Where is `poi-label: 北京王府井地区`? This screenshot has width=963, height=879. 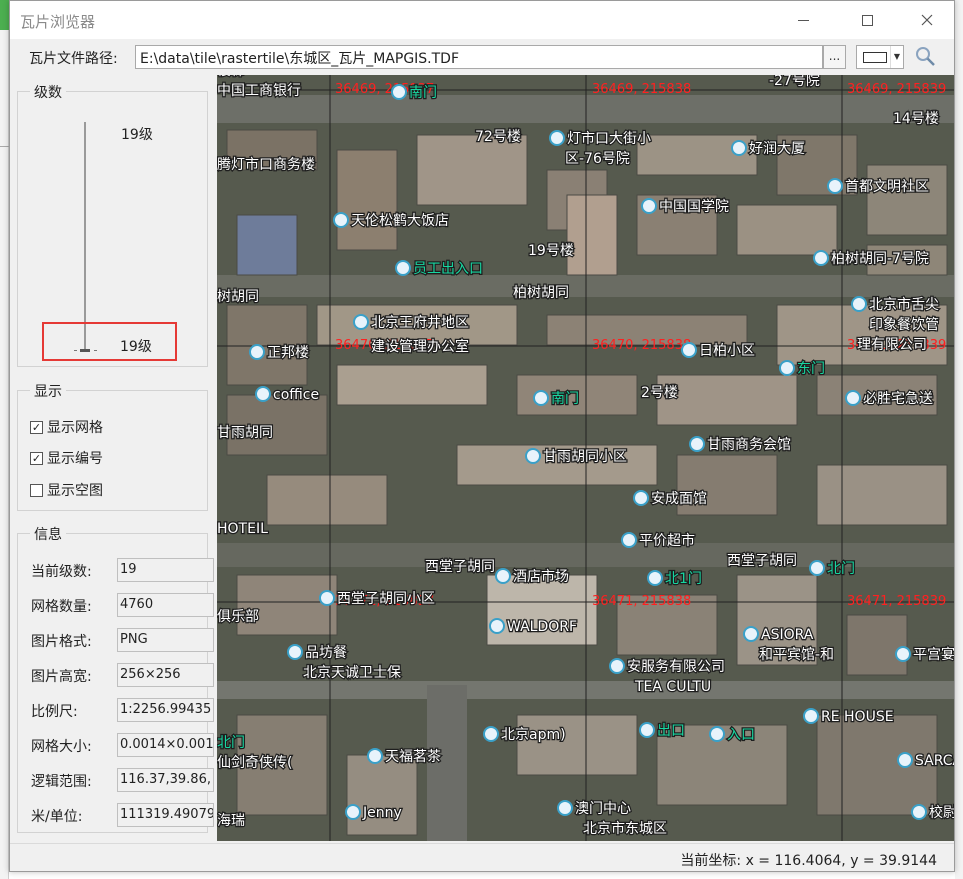
poi-label: 北京王府井地区 is located at coordinates (420, 323).